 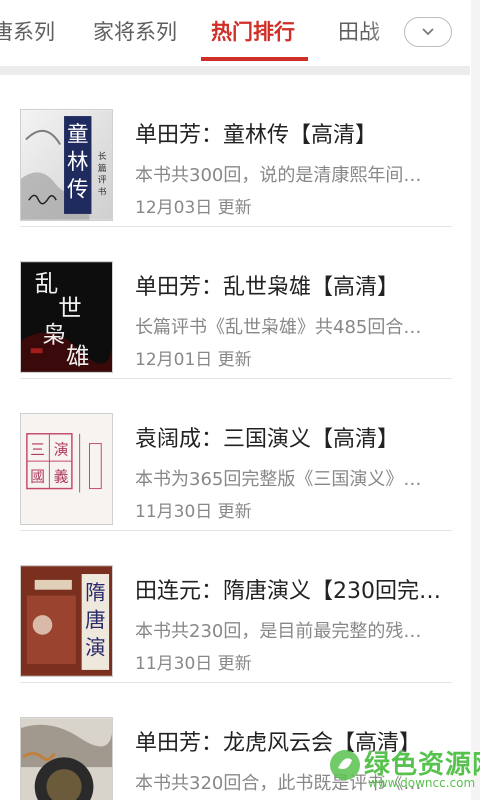 I want to click on longhufengyunhui-cover-image, so click(x=66, y=759).